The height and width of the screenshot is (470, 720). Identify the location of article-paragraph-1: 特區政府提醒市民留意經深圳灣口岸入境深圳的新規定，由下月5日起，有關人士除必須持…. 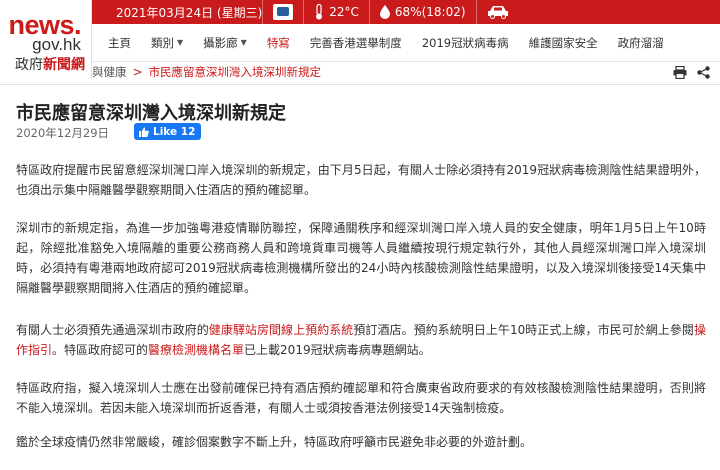
(361, 180).